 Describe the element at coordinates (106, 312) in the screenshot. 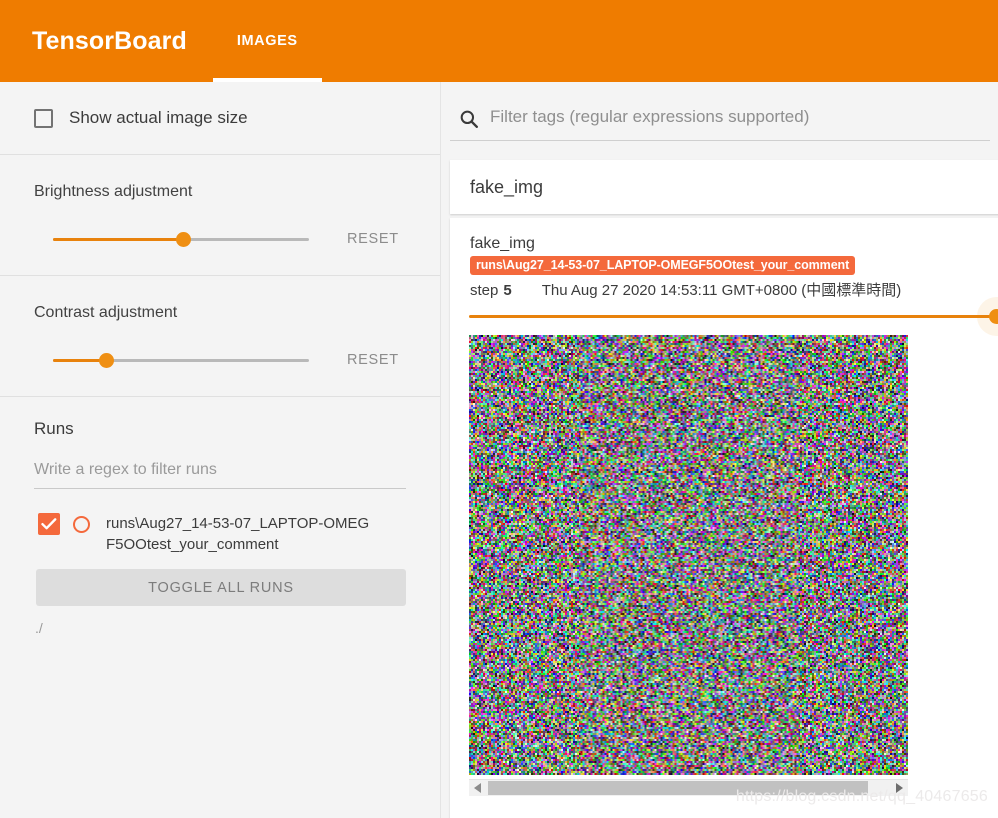

I see `contrast-title: Contrast adjustment` at that location.